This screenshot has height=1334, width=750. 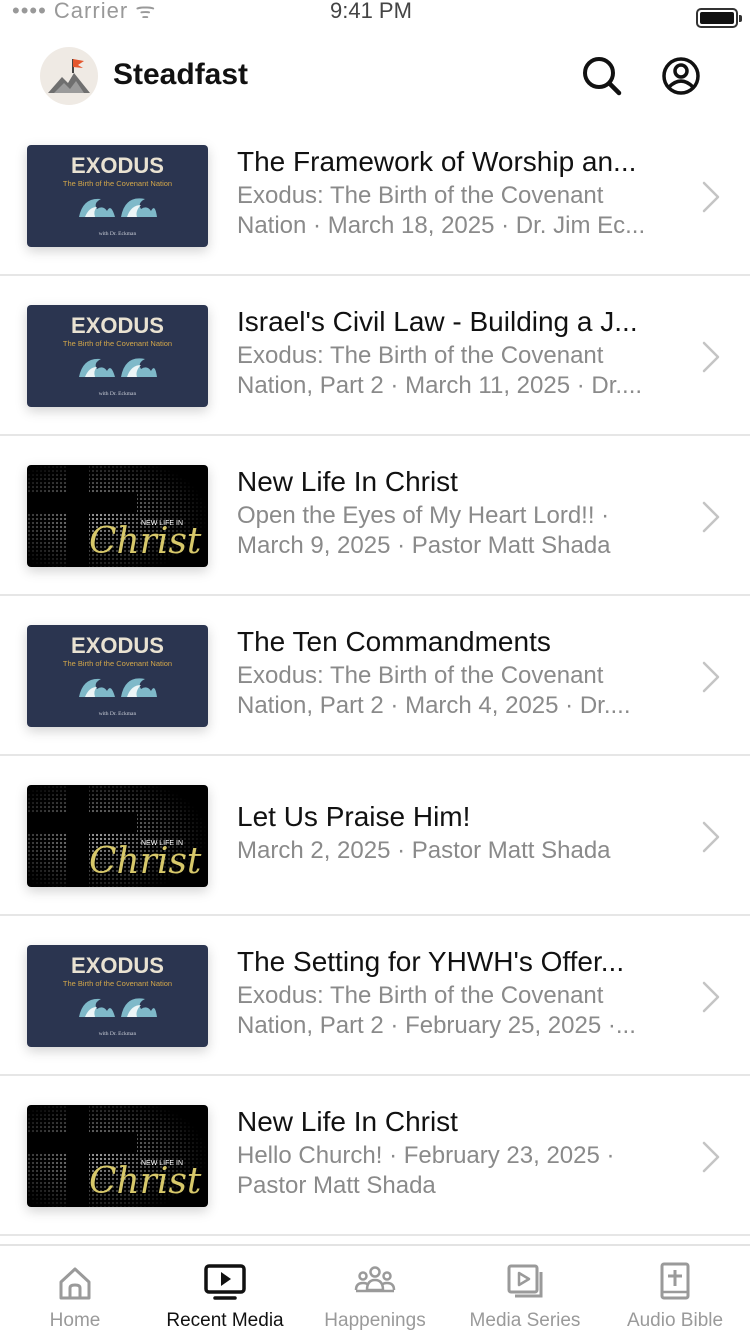 What do you see at coordinates (225, 1282) in the screenshot?
I see `tv-play-icon` at bounding box center [225, 1282].